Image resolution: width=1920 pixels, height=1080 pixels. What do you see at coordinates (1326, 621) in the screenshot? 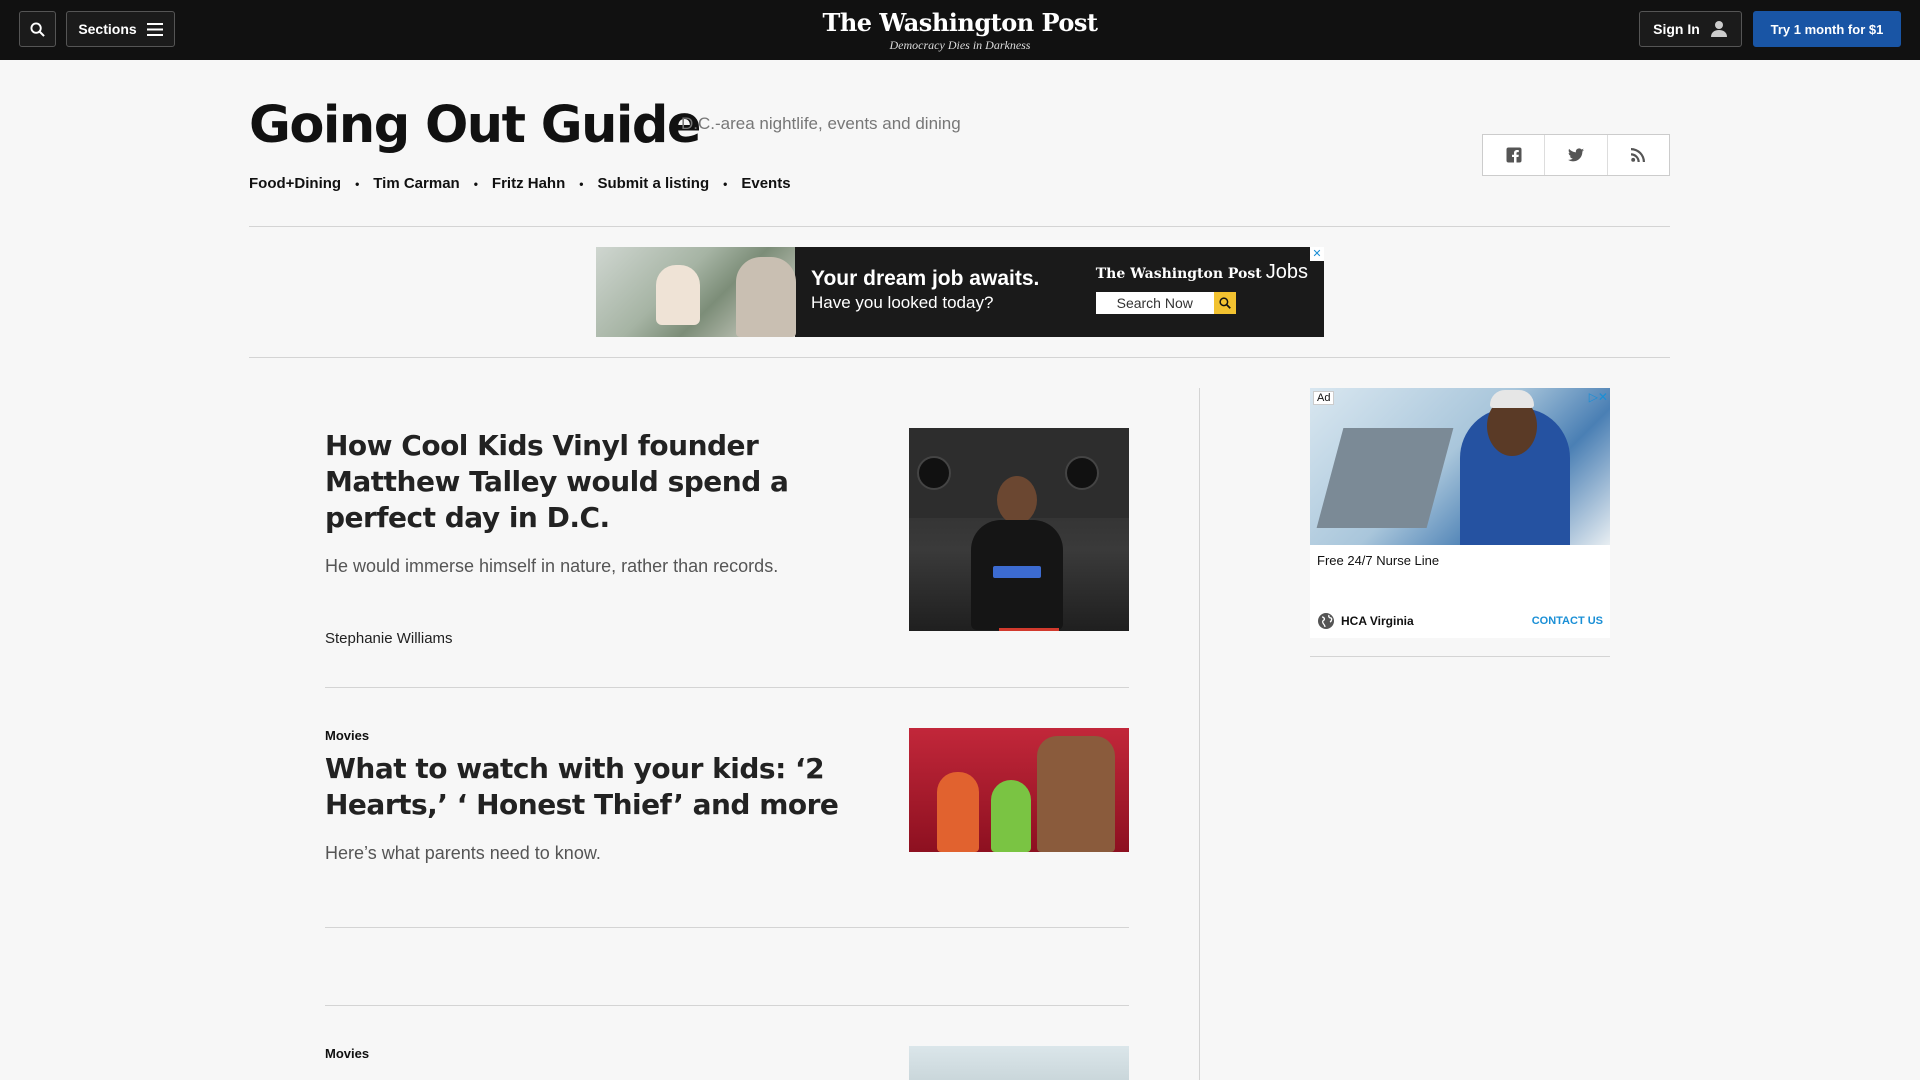
I see `globe-icon` at bounding box center [1326, 621].